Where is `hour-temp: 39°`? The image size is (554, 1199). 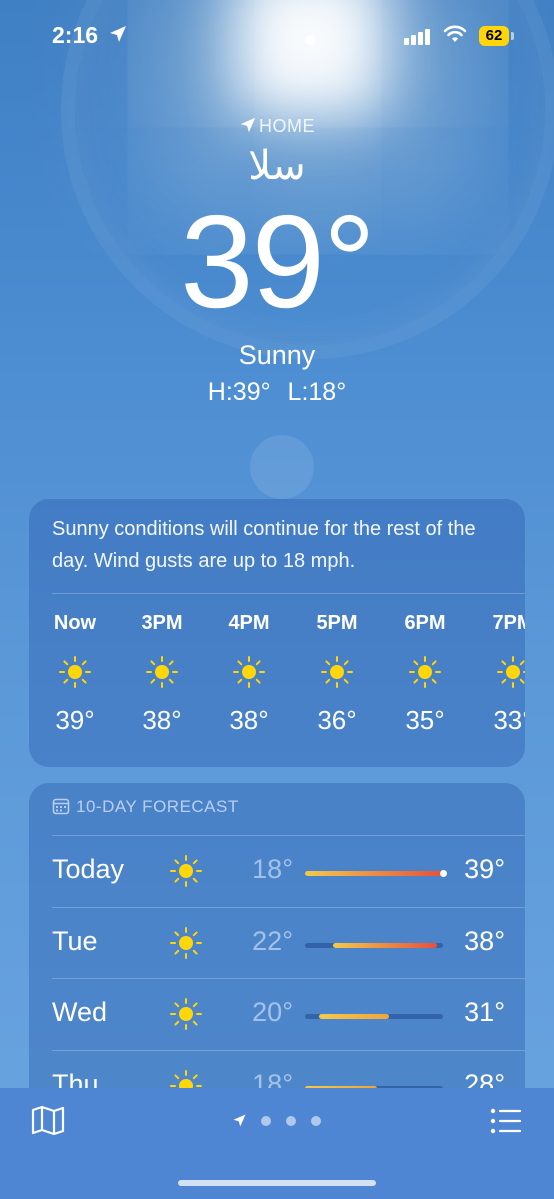
hour-temp: 39° is located at coordinates (75, 720).